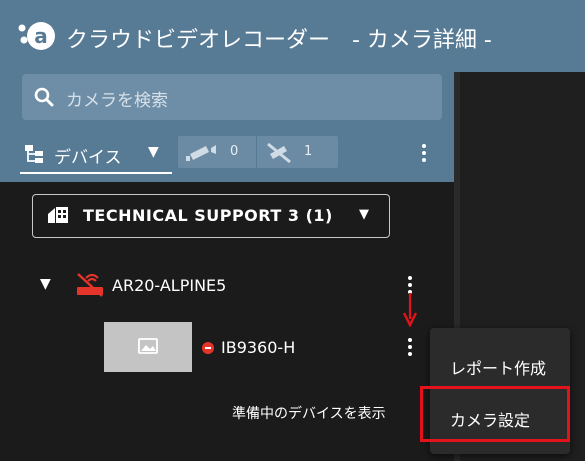 The width and height of the screenshot is (585, 461). I want to click on image-placeholder-icon, so click(148, 346).